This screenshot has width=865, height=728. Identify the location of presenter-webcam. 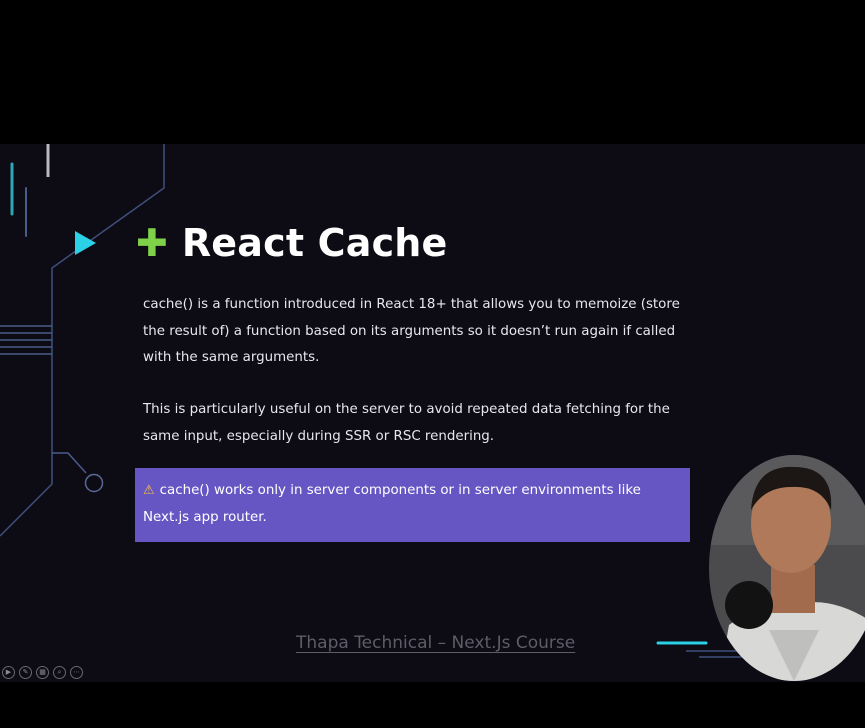
(787, 568).